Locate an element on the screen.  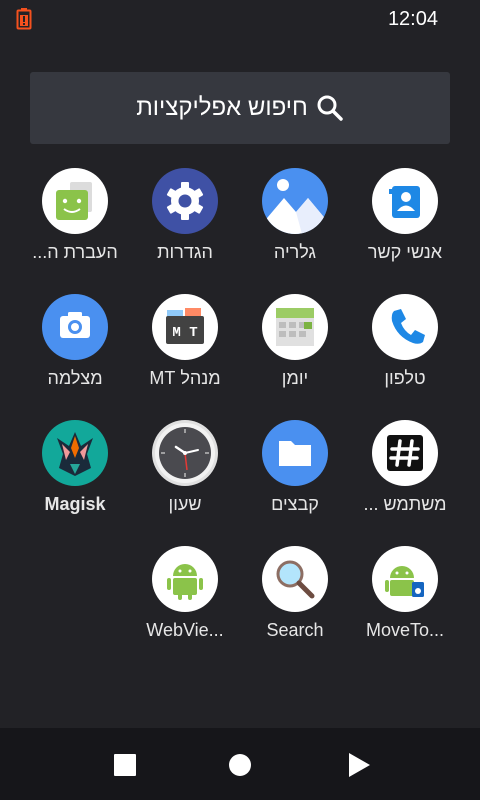
search-icon is located at coordinates (330, 108).